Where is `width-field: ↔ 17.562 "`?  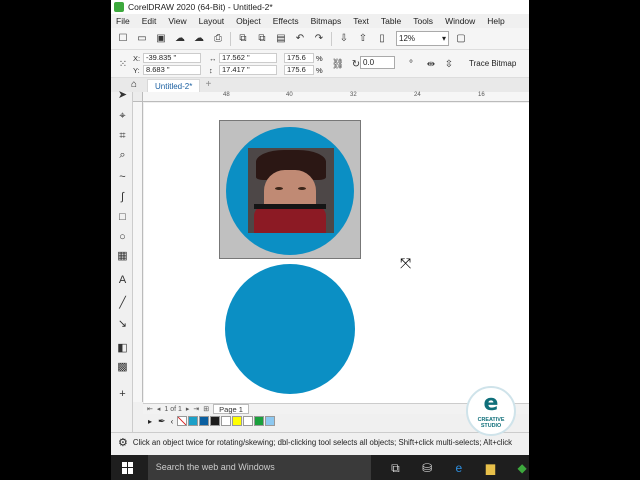
width-field: ↔ 17.562 " is located at coordinates (243, 58).